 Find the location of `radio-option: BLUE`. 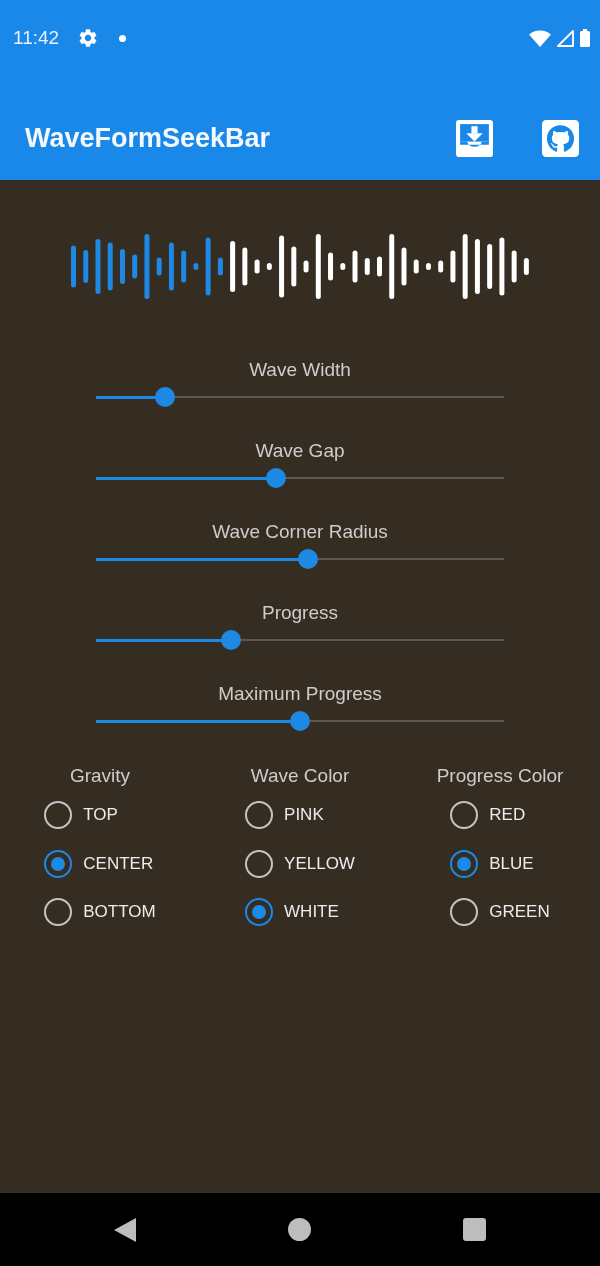

radio-option: BLUE is located at coordinates (492, 863).